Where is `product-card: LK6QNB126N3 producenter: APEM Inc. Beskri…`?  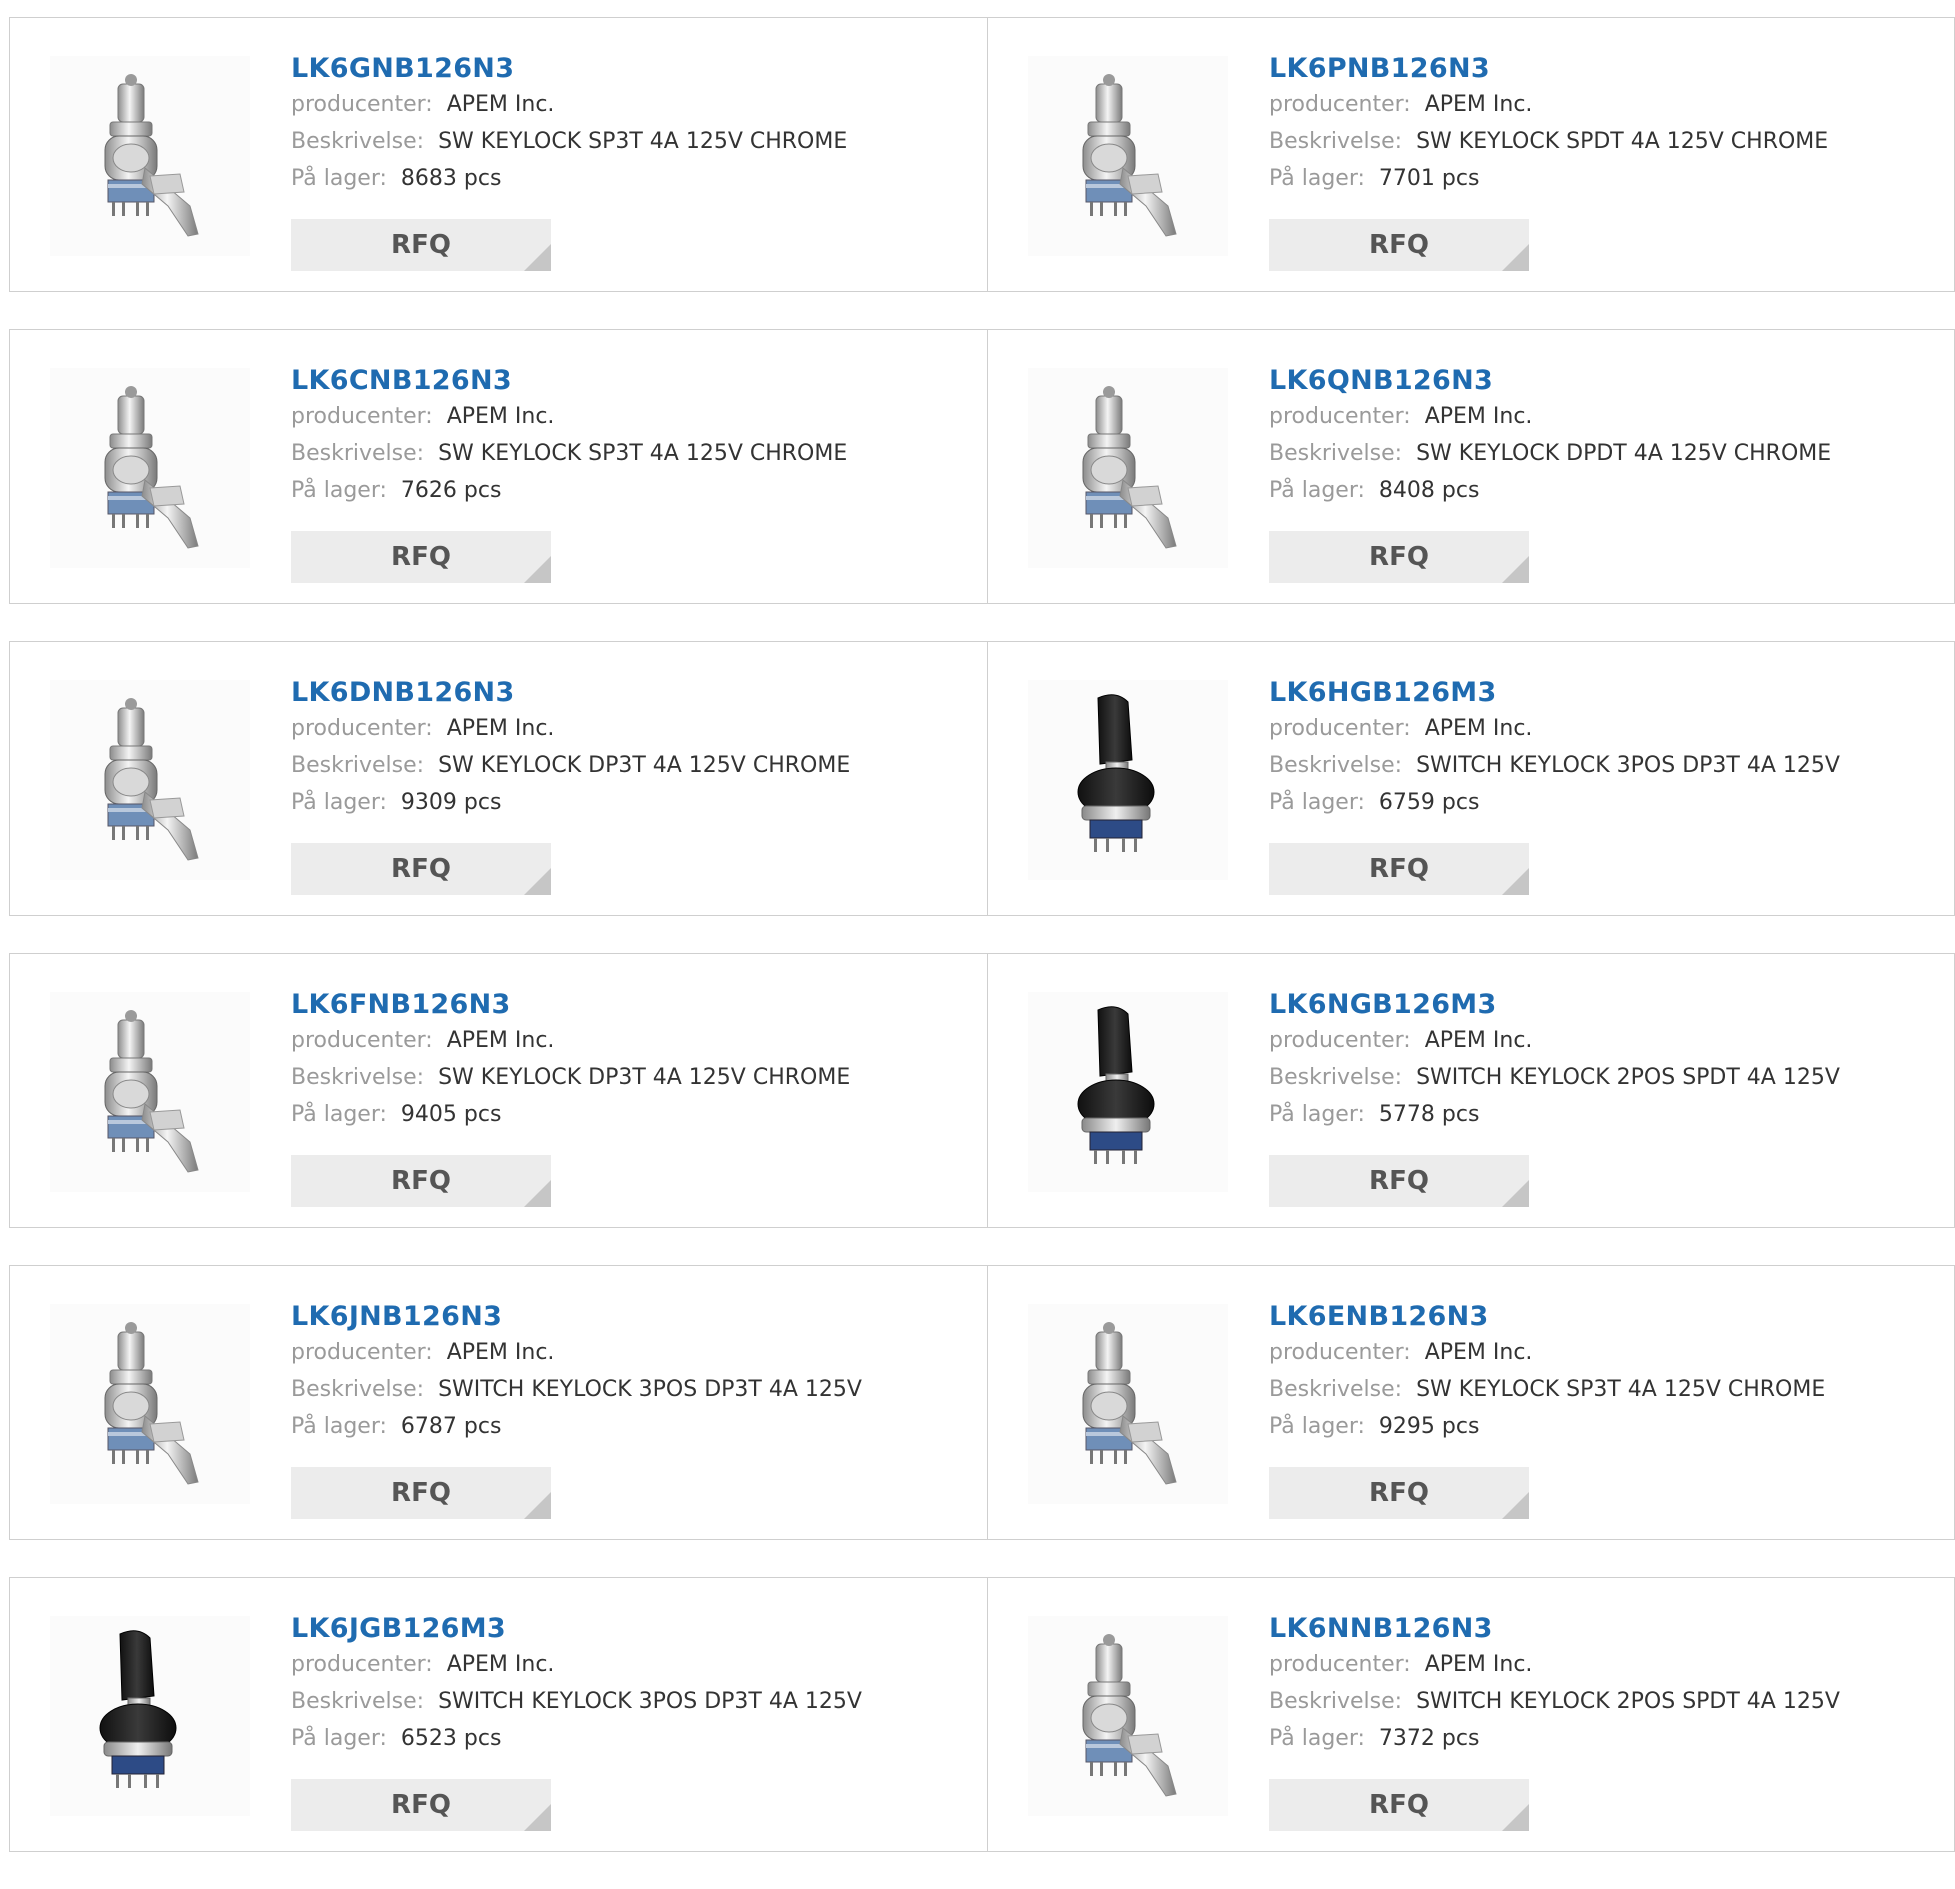
product-card: LK6QNB126N3 producenter: APEM Inc. Beskri… is located at coordinates (1471, 466).